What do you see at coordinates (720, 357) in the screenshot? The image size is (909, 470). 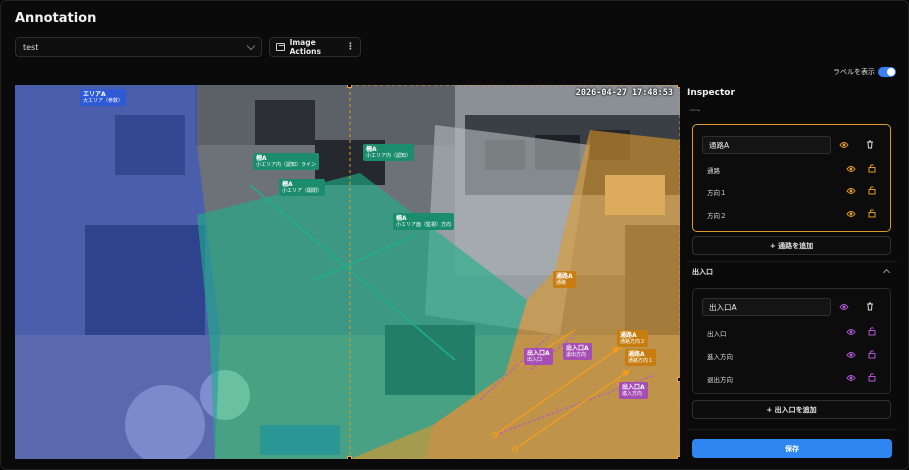 I see `exit-row-label: 進入方向` at bounding box center [720, 357].